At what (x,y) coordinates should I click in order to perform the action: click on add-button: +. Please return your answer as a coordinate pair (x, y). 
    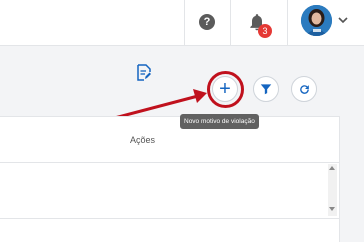
    Looking at the image, I should click on (225, 89).